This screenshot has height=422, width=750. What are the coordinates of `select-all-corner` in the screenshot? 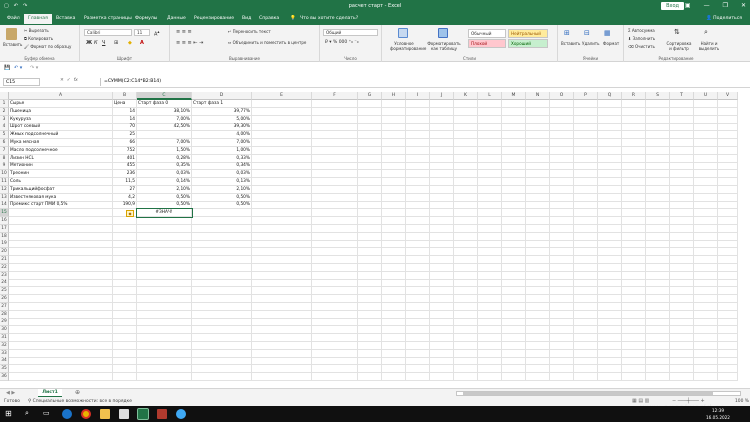 It's located at (4, 96).